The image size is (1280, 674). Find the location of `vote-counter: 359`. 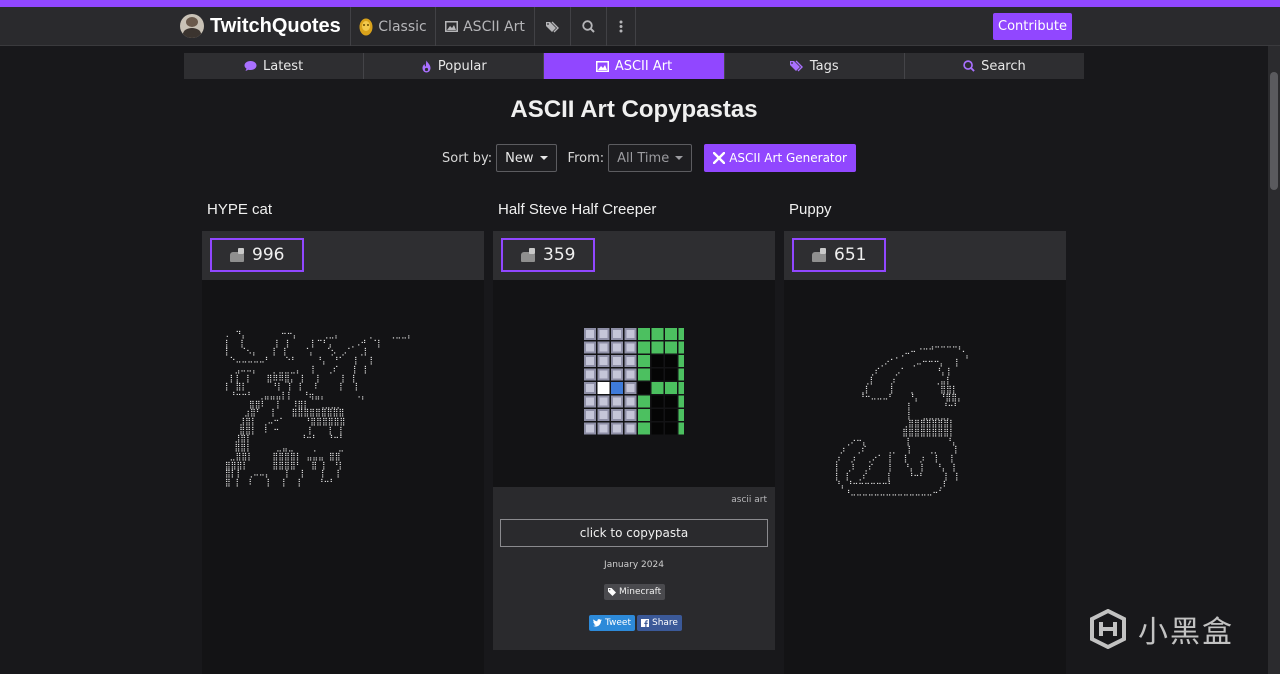

vote-counter: 359 is located at coordinates (548, 255).